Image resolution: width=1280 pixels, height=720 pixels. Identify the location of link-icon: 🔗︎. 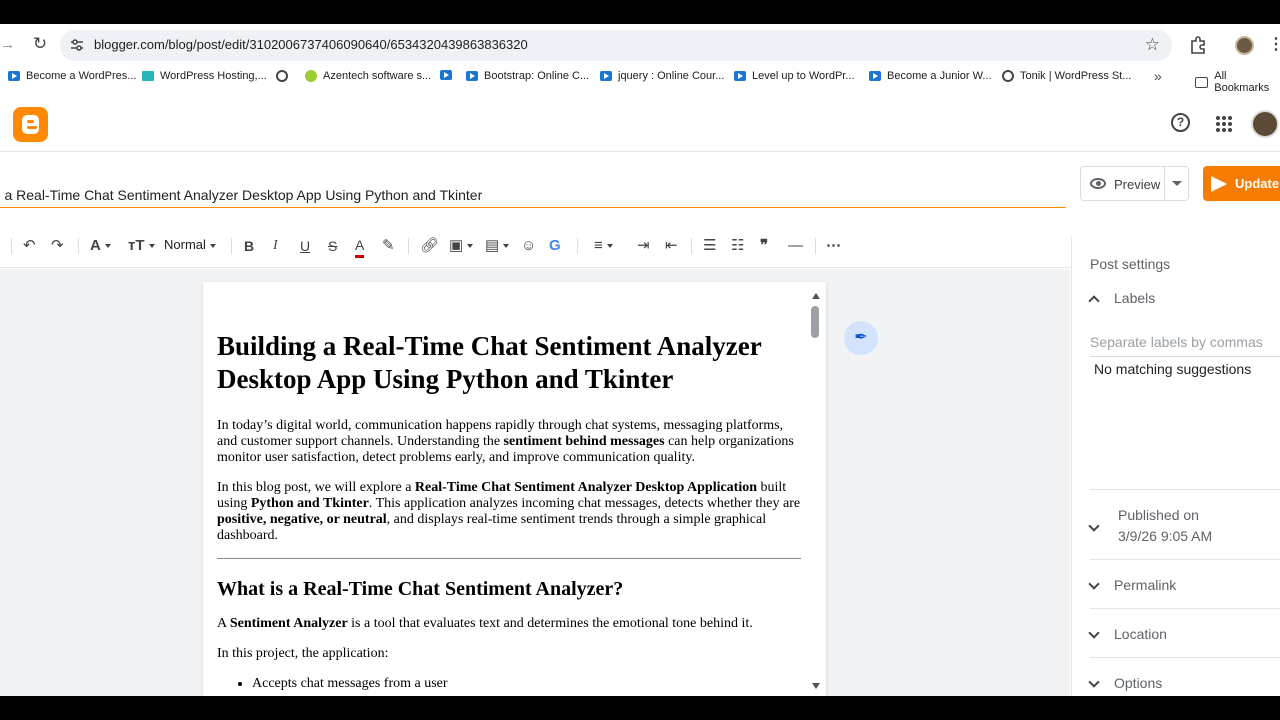
(429, 246).